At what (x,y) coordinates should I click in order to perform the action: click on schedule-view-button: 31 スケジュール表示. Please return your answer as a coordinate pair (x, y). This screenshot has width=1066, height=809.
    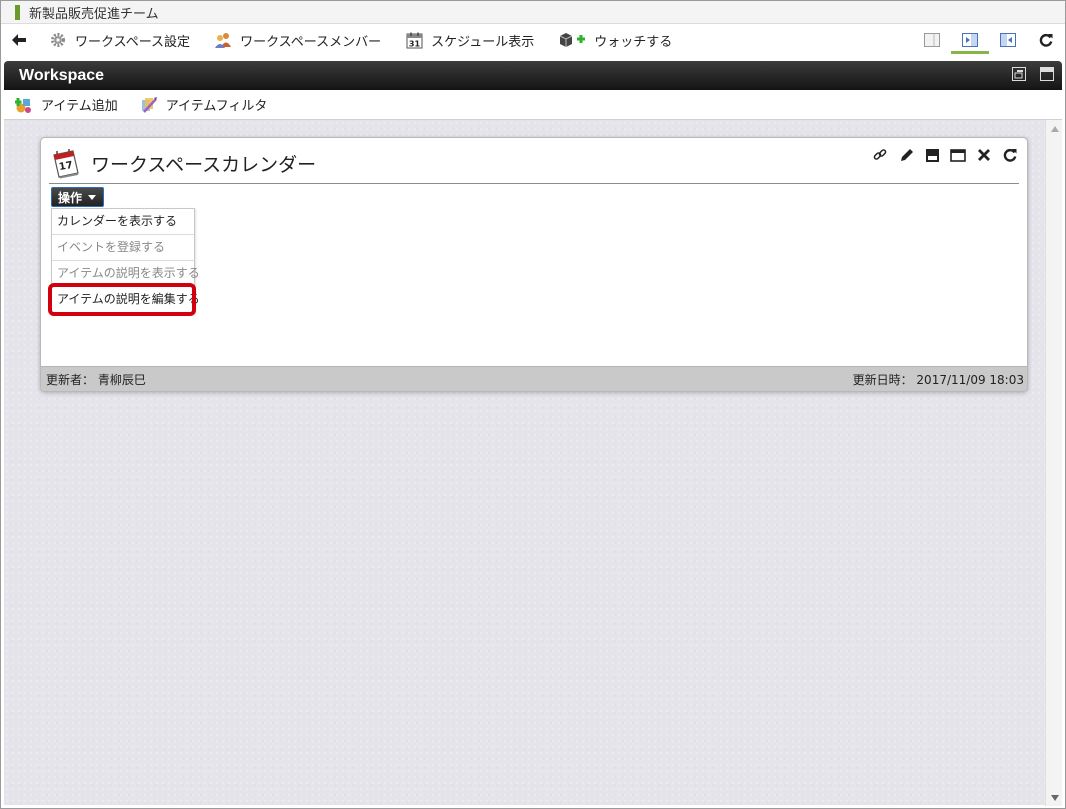
    Looking at the image, I should click on (469, 40).